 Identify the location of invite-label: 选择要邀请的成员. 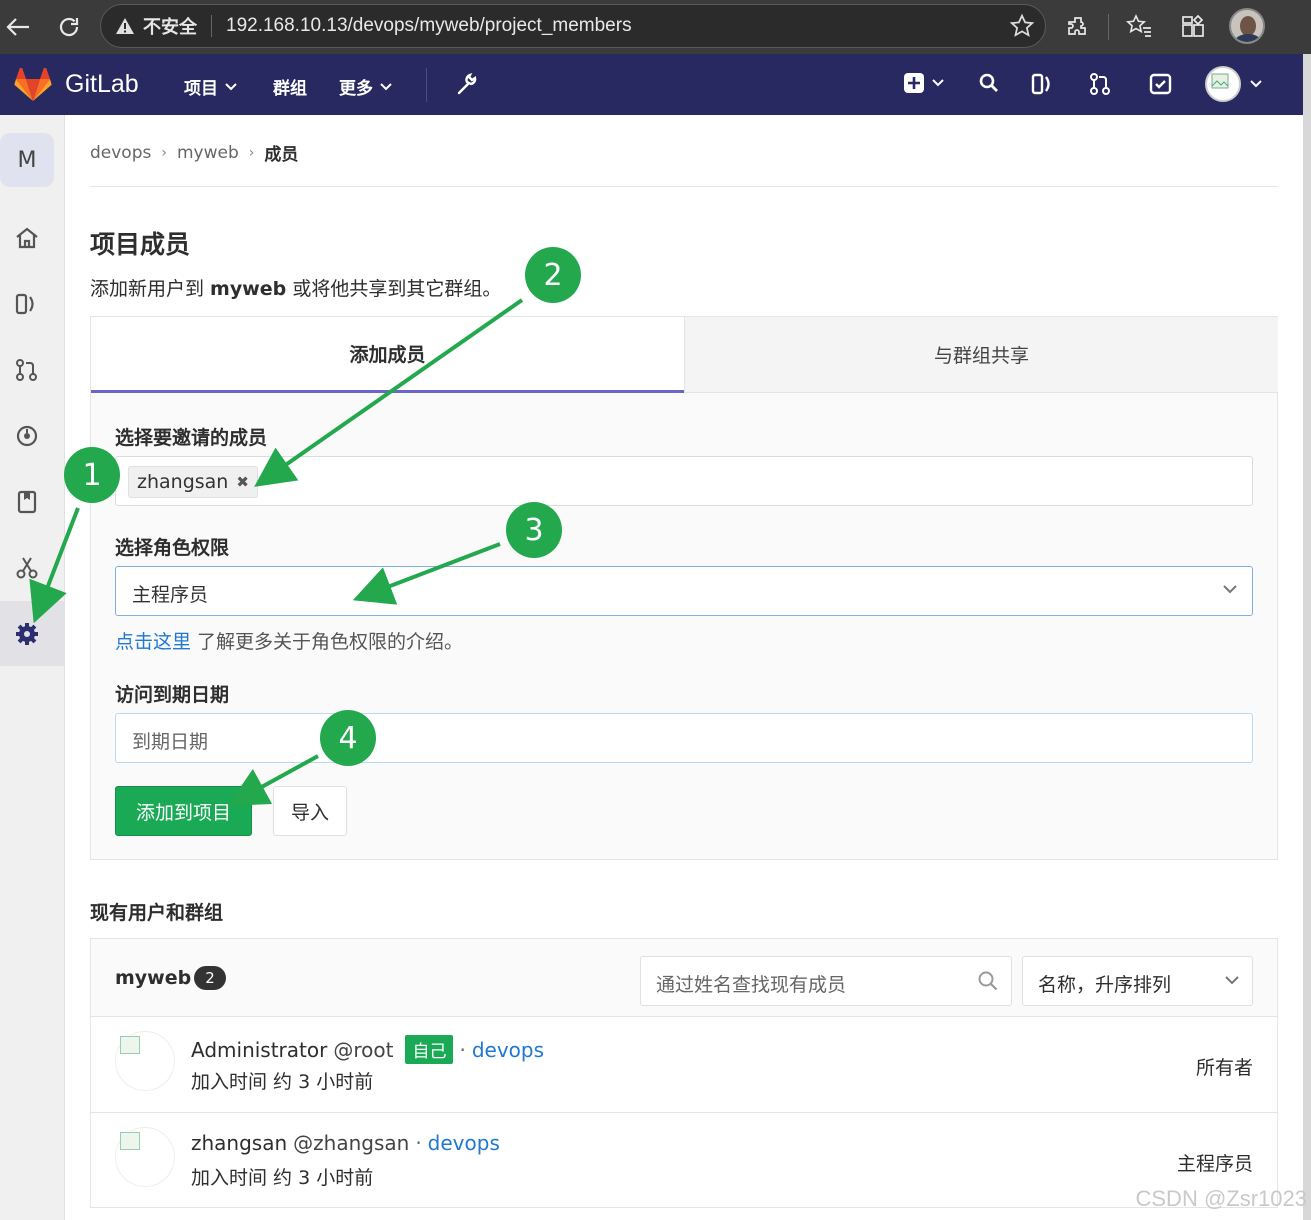
(191, 438).